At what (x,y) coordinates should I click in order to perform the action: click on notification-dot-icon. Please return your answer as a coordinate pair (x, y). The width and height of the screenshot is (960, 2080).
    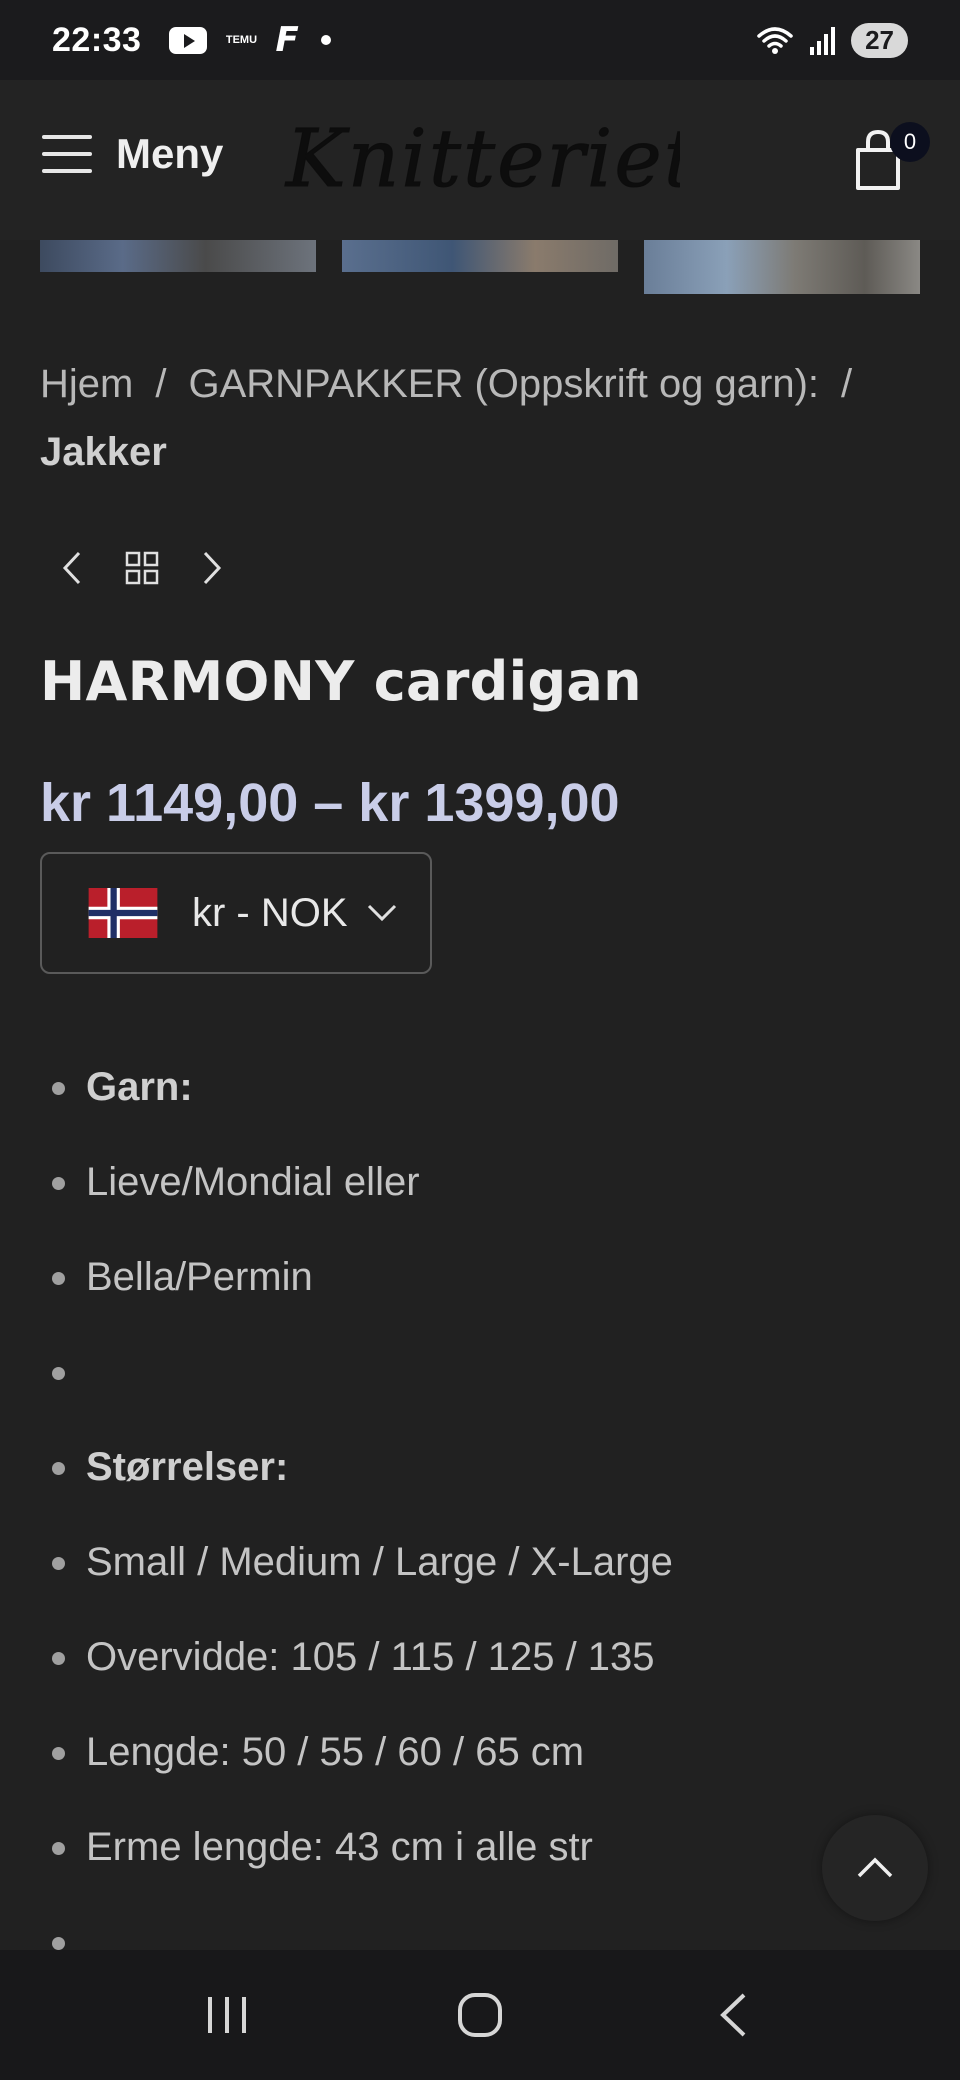
    Looking at the image, I should click on (325, 40).